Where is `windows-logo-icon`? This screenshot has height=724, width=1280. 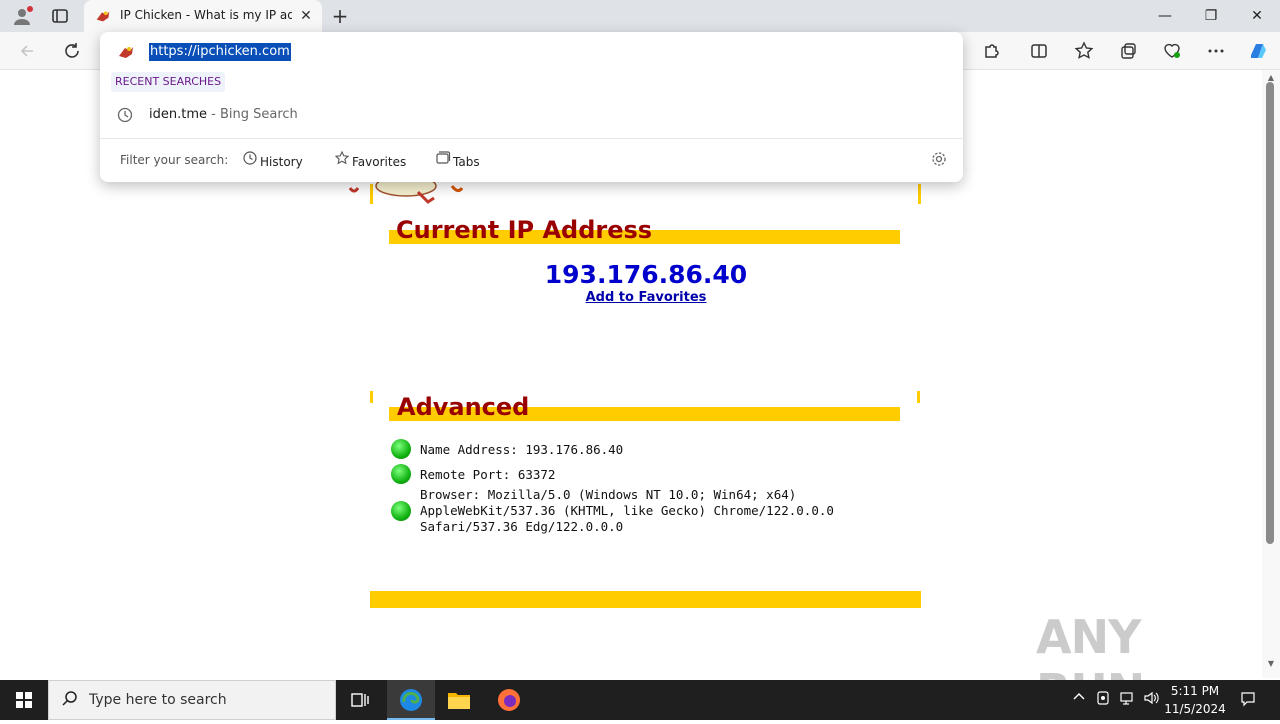 windows-logo-icon is located at coordinates (24, 700).